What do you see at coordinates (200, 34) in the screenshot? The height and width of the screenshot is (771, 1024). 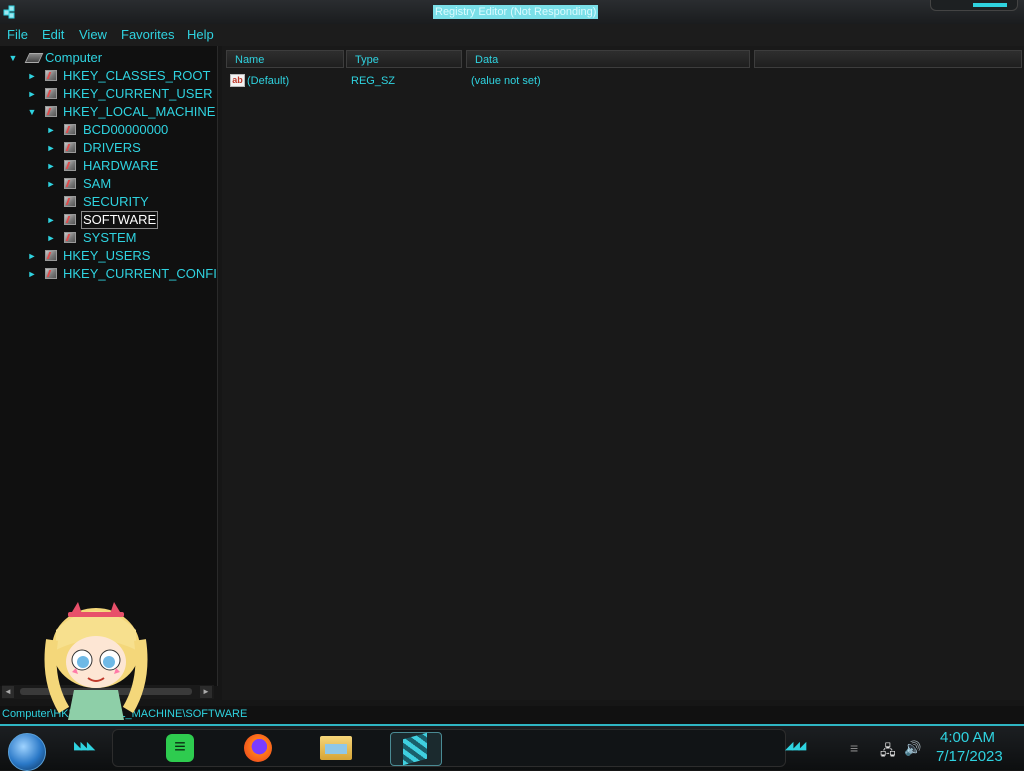 I see `menu-help: Help` at bounding box center [200, 34].